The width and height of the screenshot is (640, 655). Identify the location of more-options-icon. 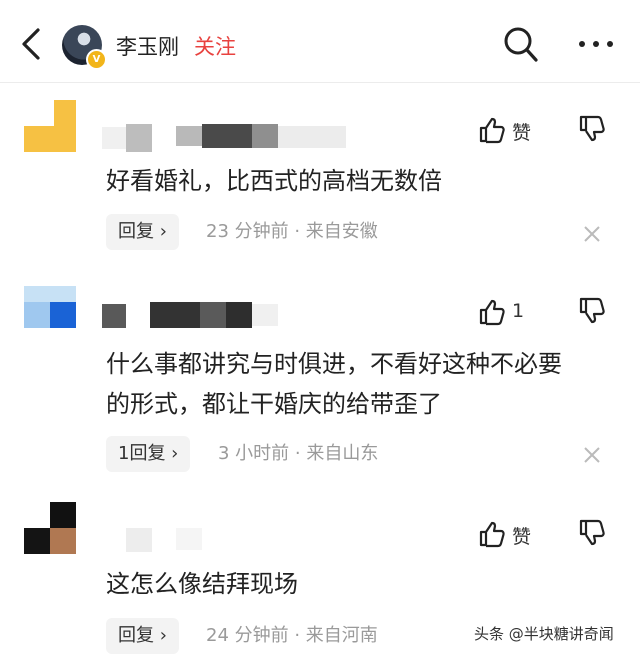
(596, 44).